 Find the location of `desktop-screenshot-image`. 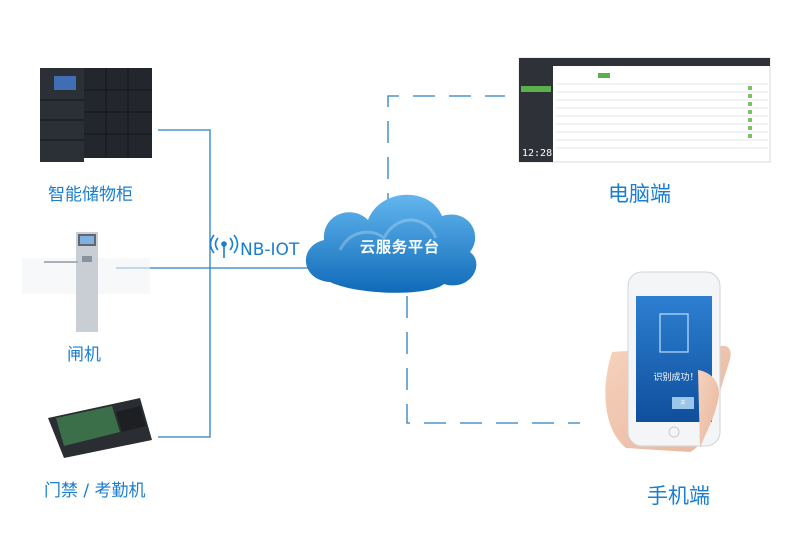

desktop-screenshot-image is located at coordinates (644, 110).